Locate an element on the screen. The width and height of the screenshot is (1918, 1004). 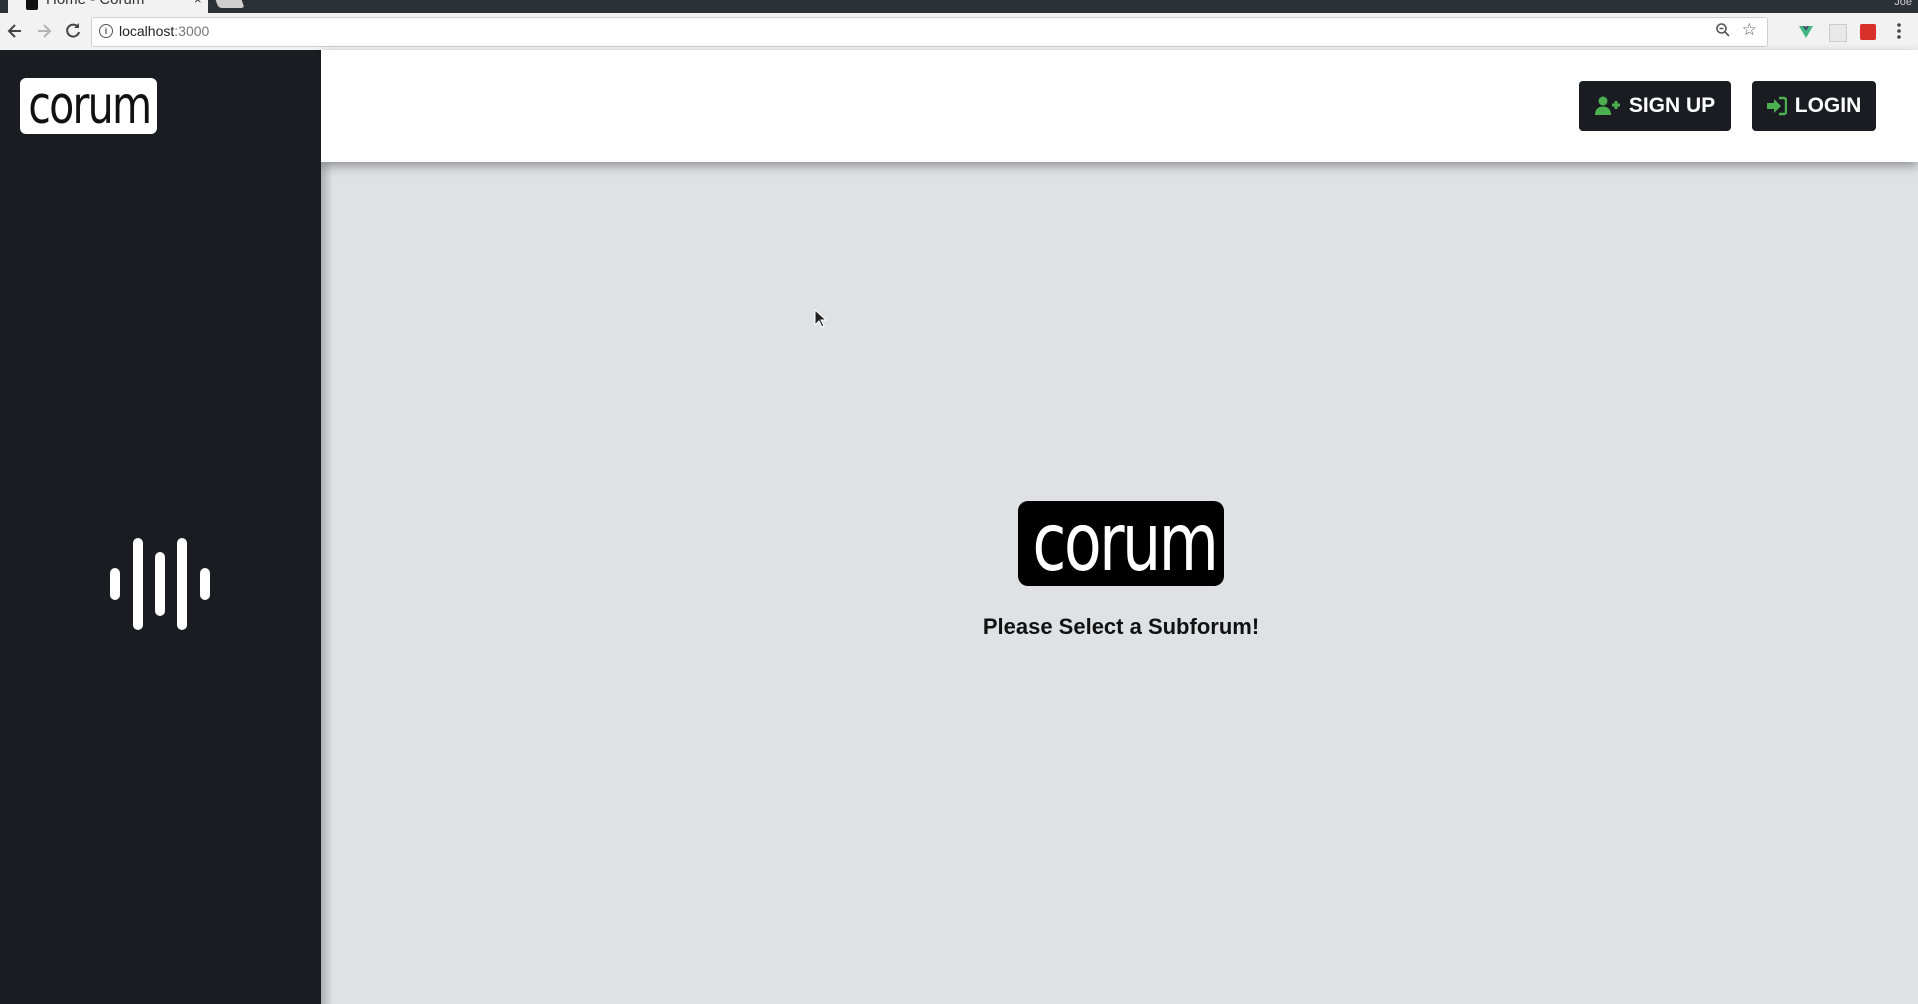
browser-toolbar: i localhost:3000 ☆ is located at coordinates (959, 32).